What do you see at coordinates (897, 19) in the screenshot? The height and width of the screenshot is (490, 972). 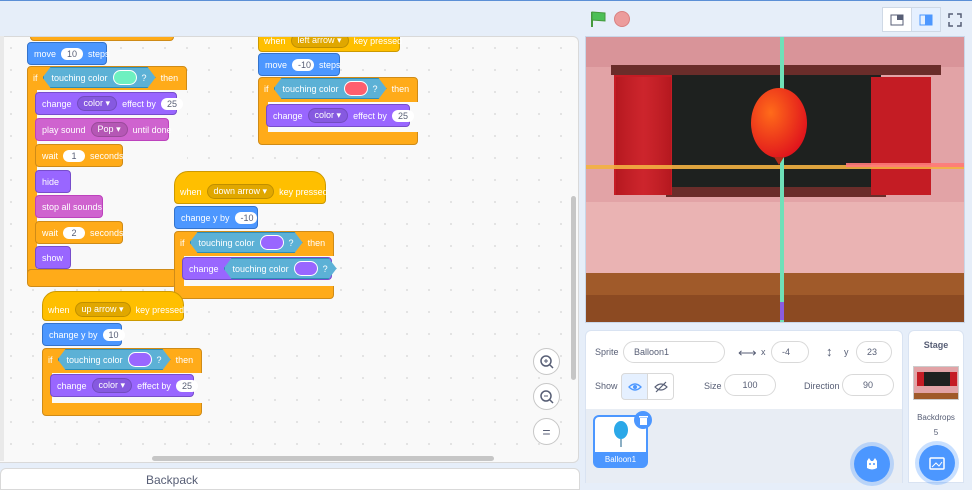 I see `small-stage-button` at bounding box center [897, 19].